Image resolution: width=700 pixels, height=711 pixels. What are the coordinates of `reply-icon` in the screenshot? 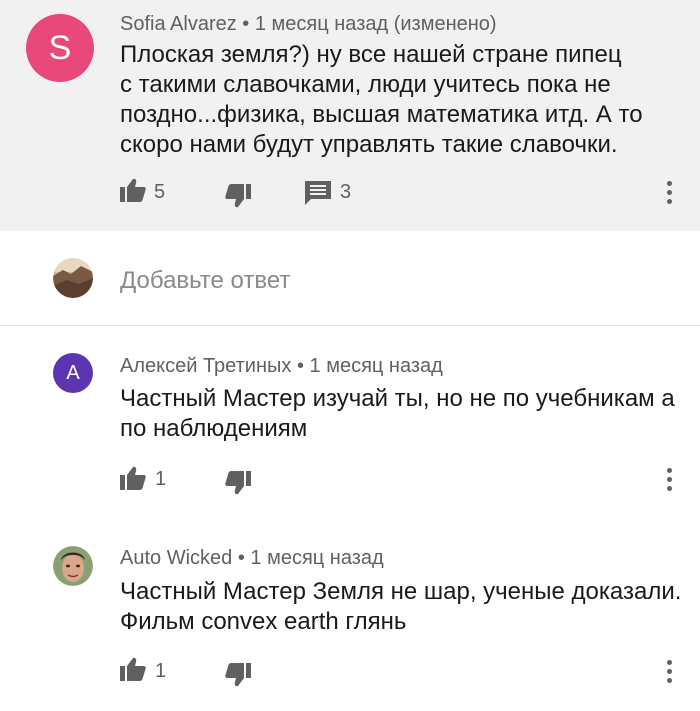 It's located at (318, 193).